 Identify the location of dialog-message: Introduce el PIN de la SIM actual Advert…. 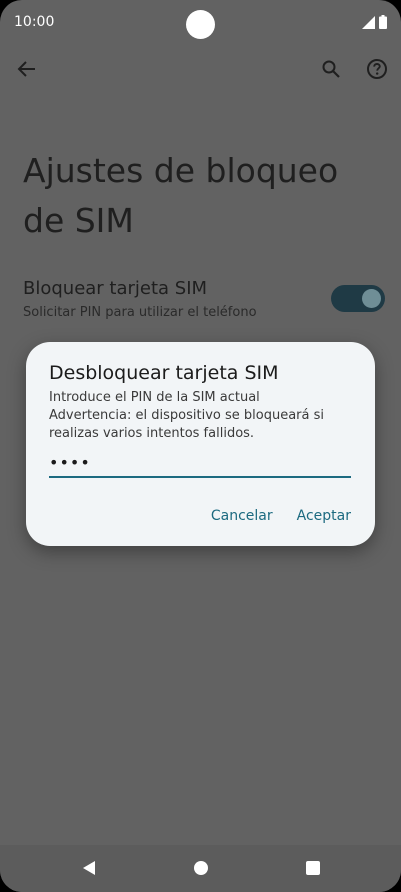
(204, 416).